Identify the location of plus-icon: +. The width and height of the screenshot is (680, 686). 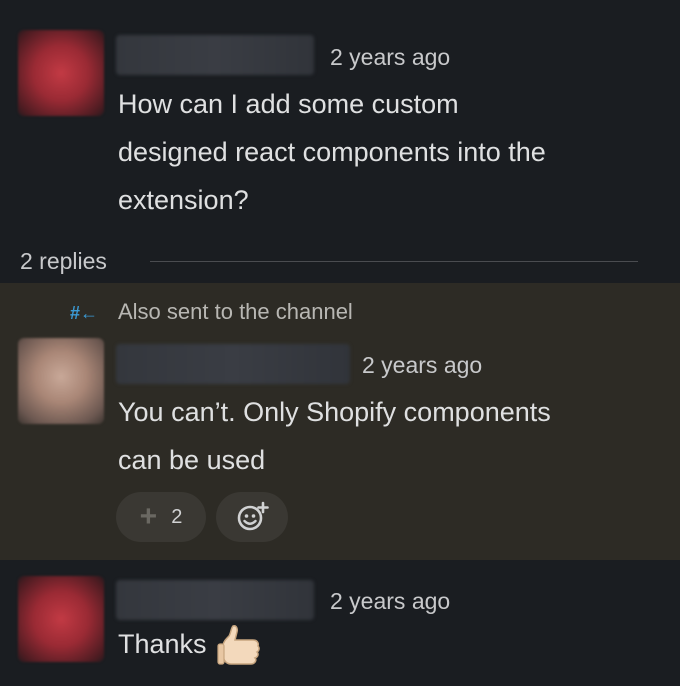
(148, 516).